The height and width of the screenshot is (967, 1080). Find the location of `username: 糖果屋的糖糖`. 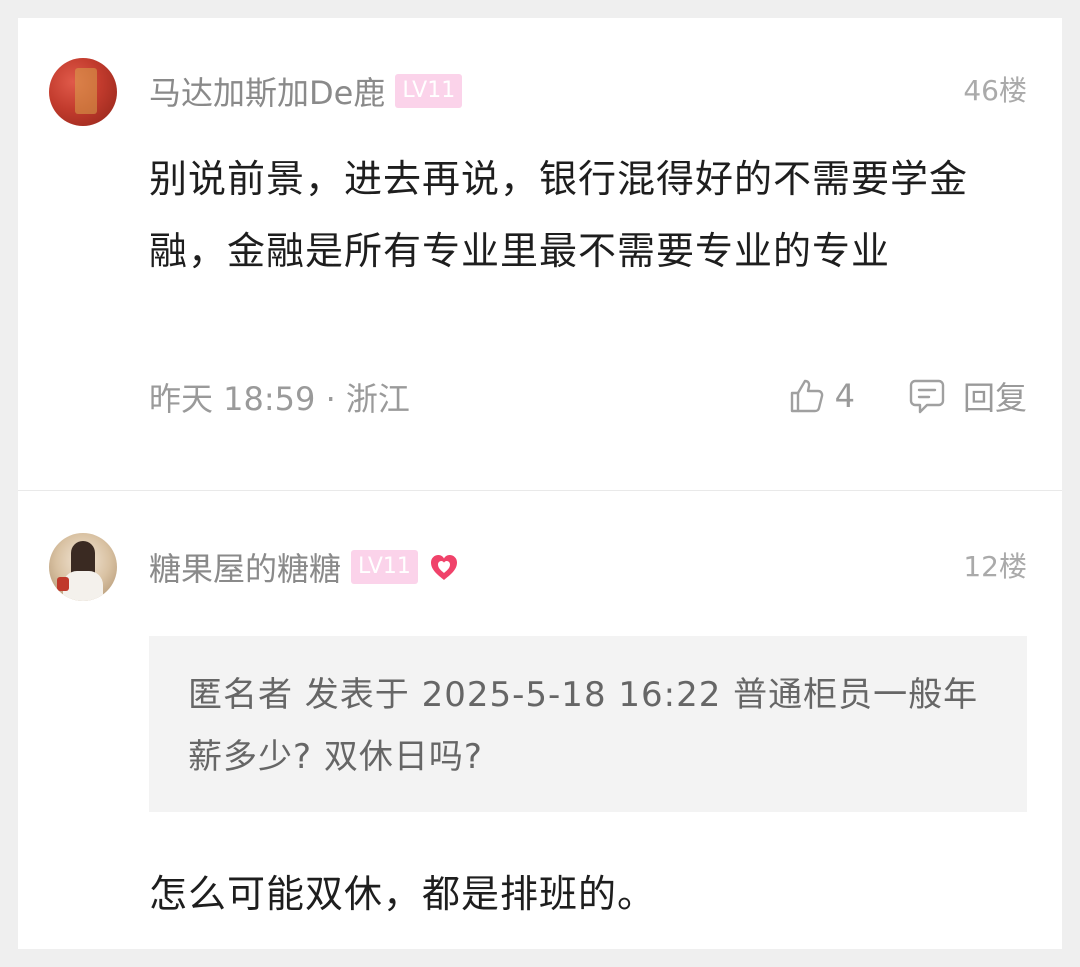

username: 糖果屋的糖糖 is located at coordinates (245, 567).